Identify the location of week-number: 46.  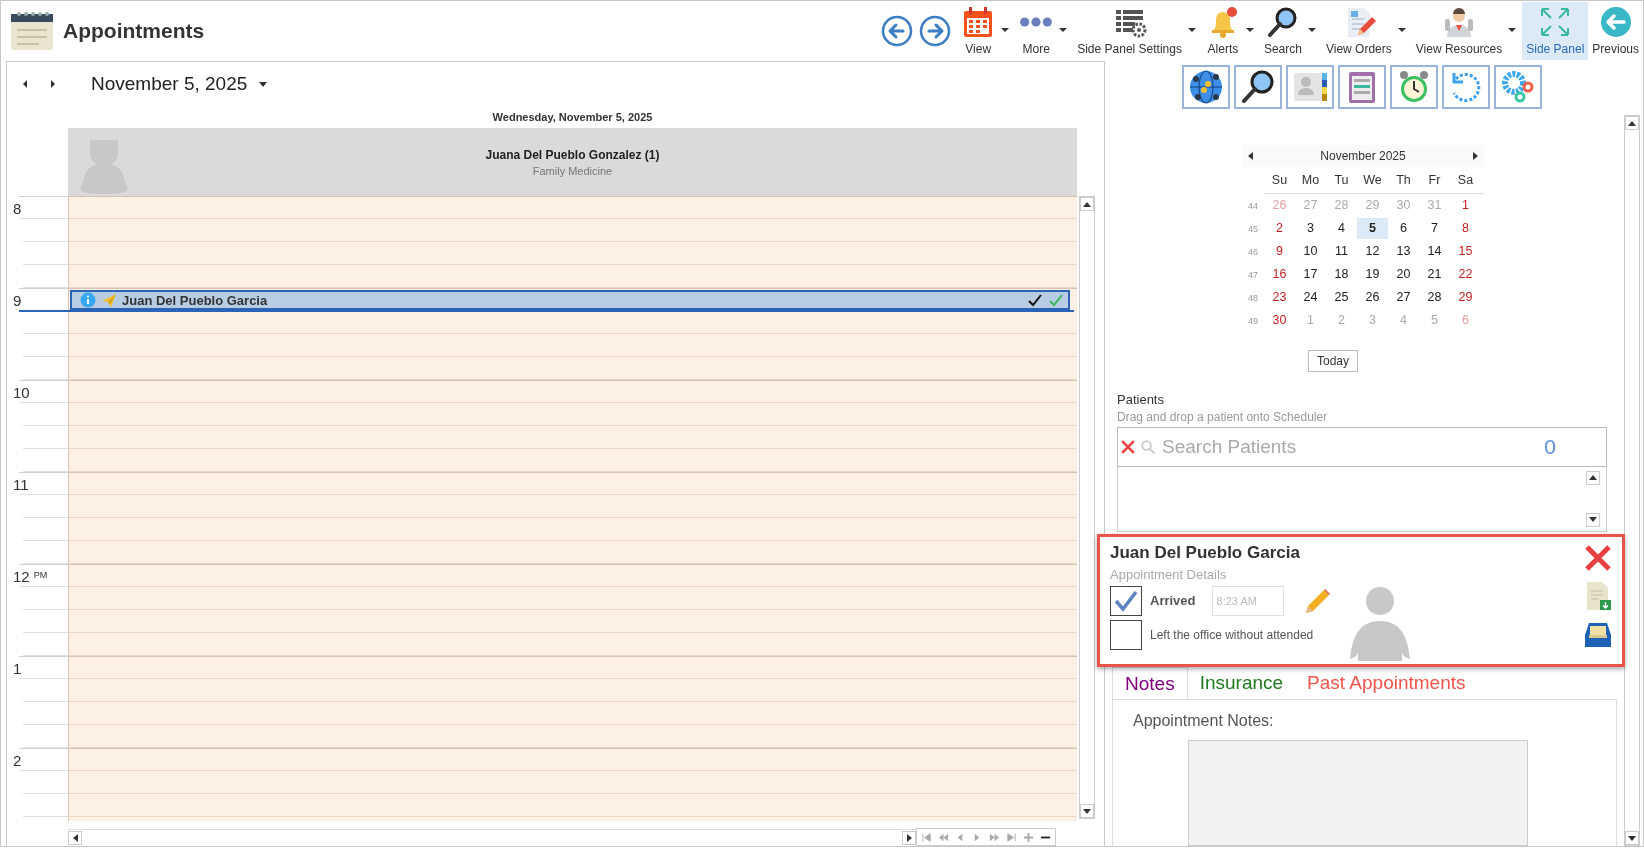
(1253, 251).